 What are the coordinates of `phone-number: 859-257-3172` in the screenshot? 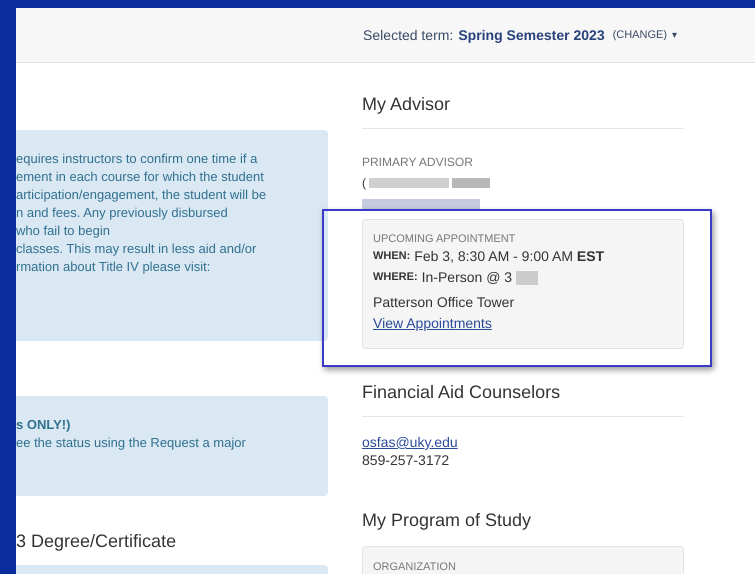 It's located at (406, 460).